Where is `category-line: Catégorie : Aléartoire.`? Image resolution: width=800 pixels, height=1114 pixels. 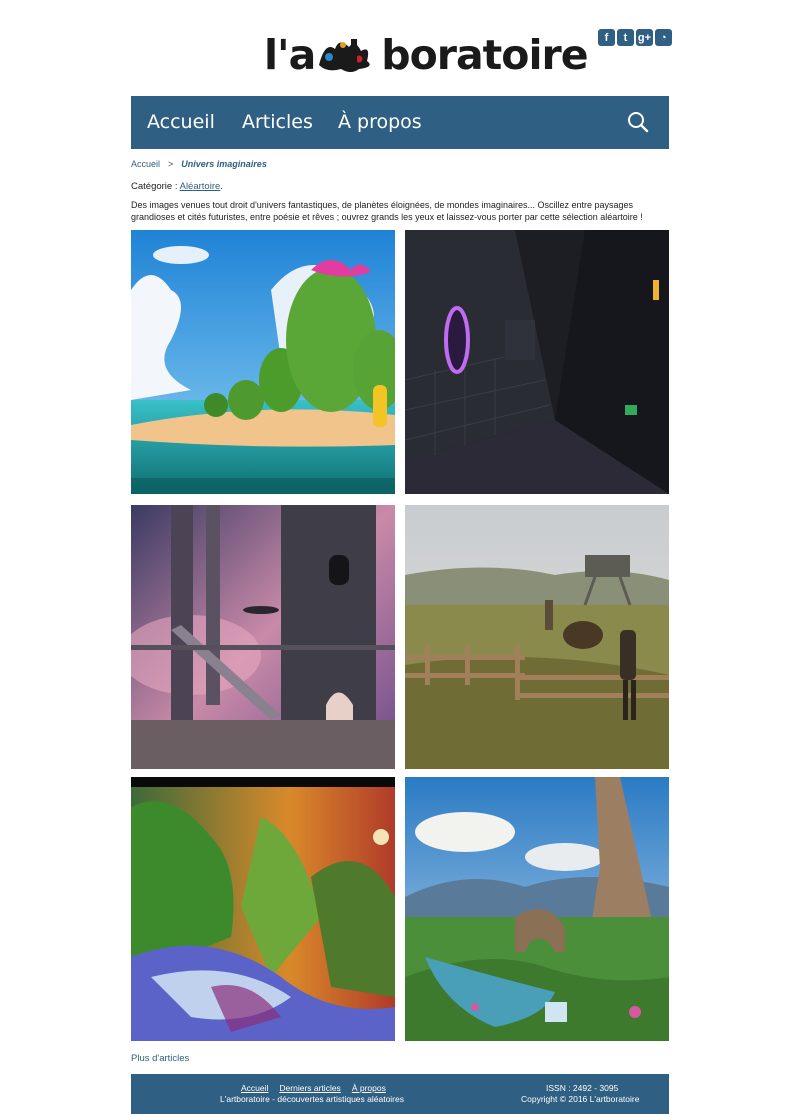 category-line: Catégorie : Aléartoire. is located at coordinates (177, 186).